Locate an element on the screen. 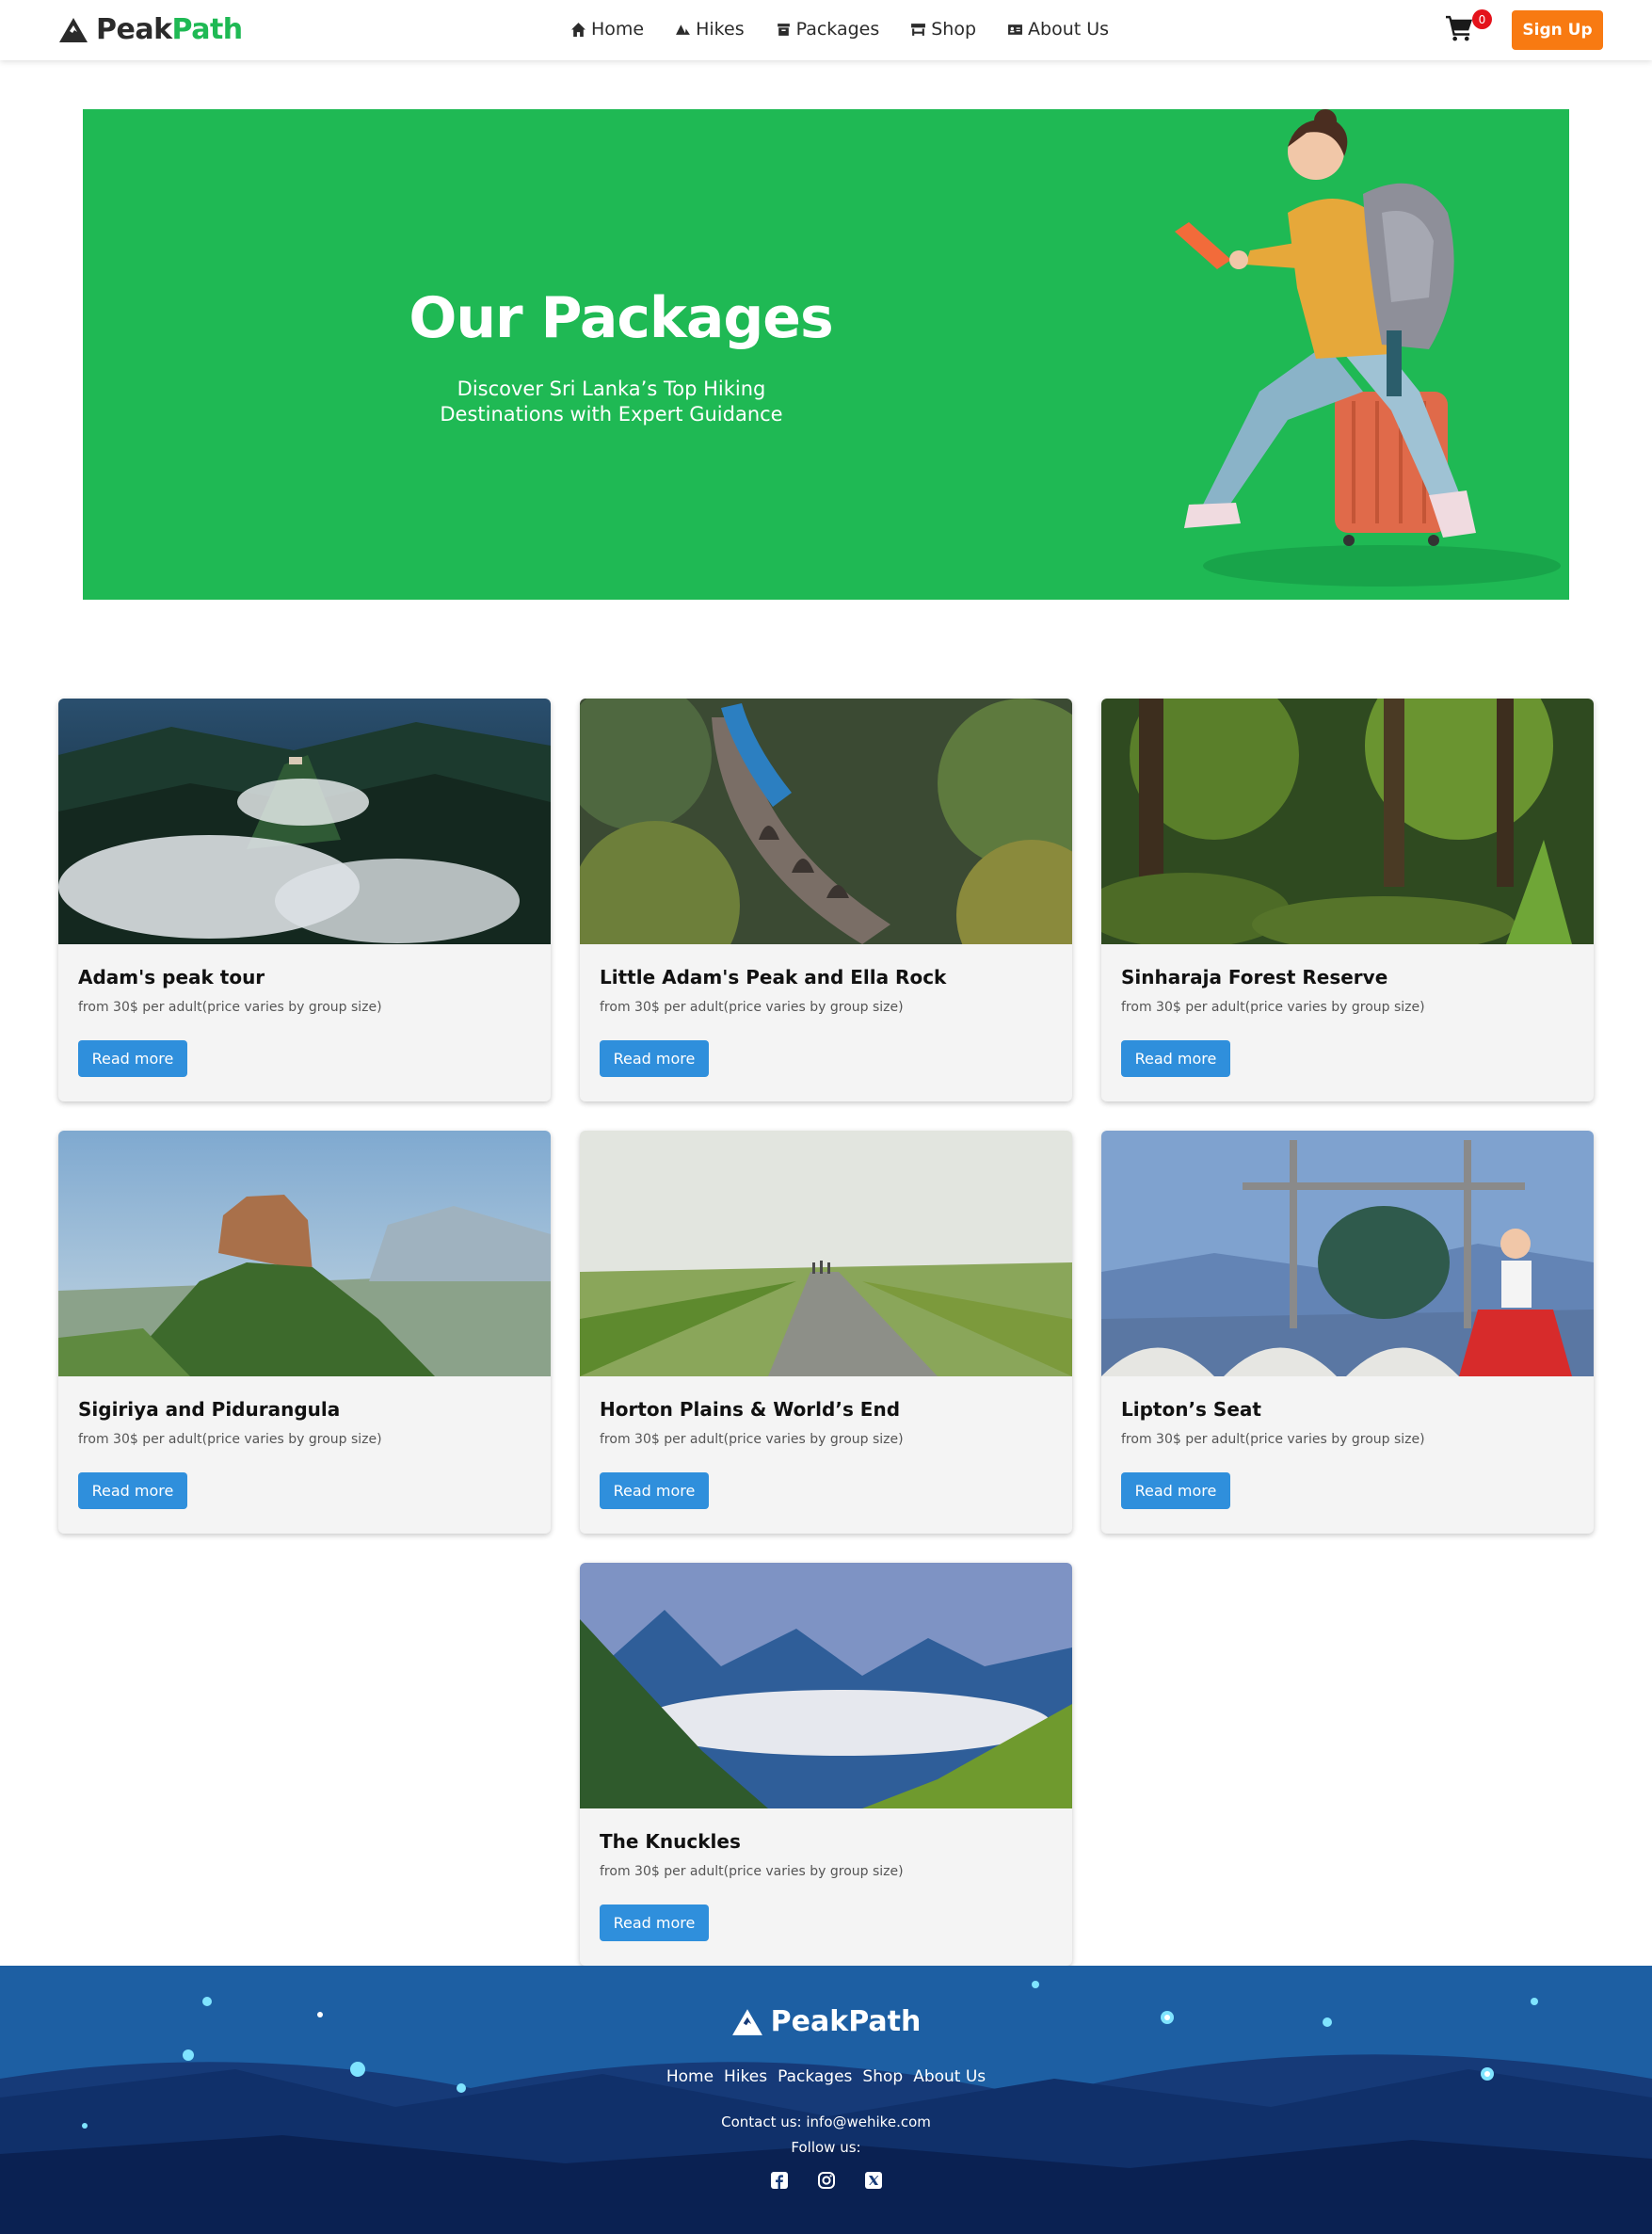  id-card-icon is located at coordinates (1015, 29).